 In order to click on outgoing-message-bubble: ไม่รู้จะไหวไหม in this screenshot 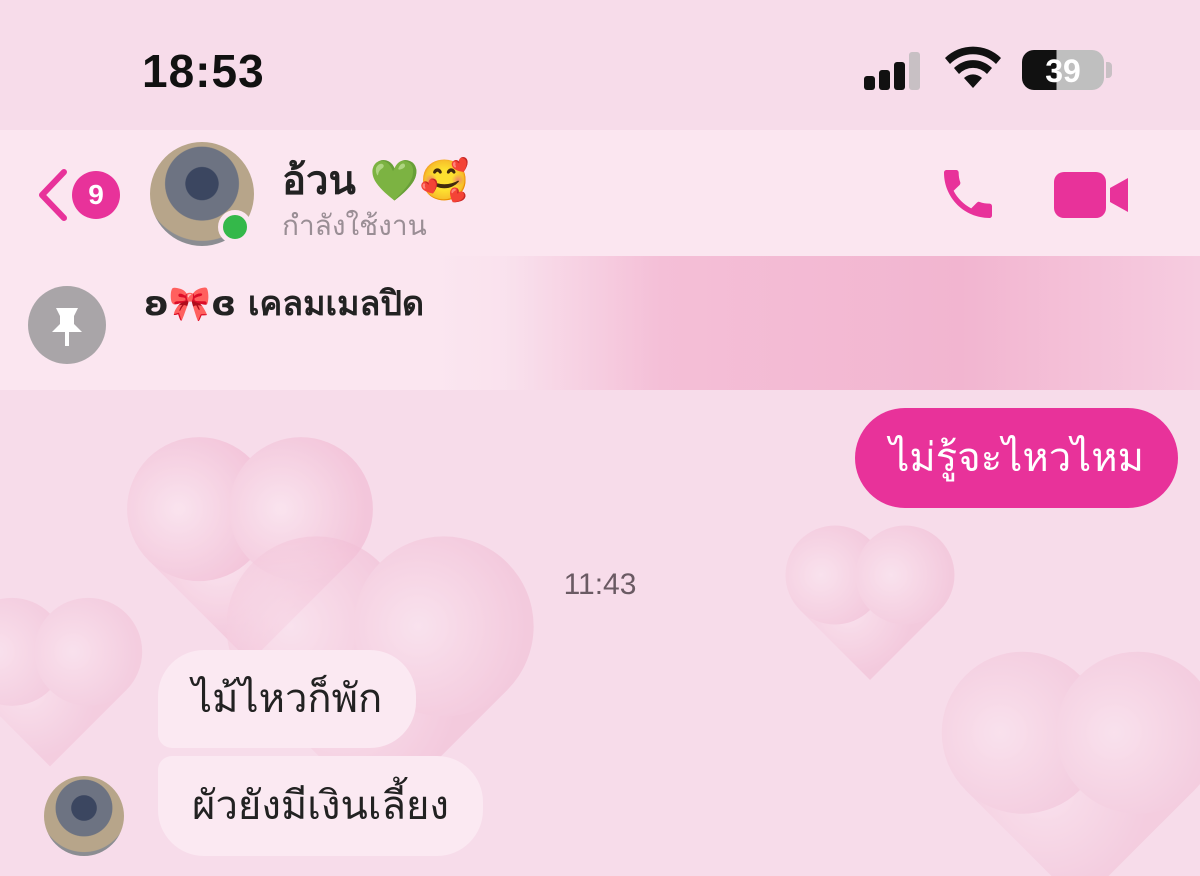, I will do `click(1016, 458)`.